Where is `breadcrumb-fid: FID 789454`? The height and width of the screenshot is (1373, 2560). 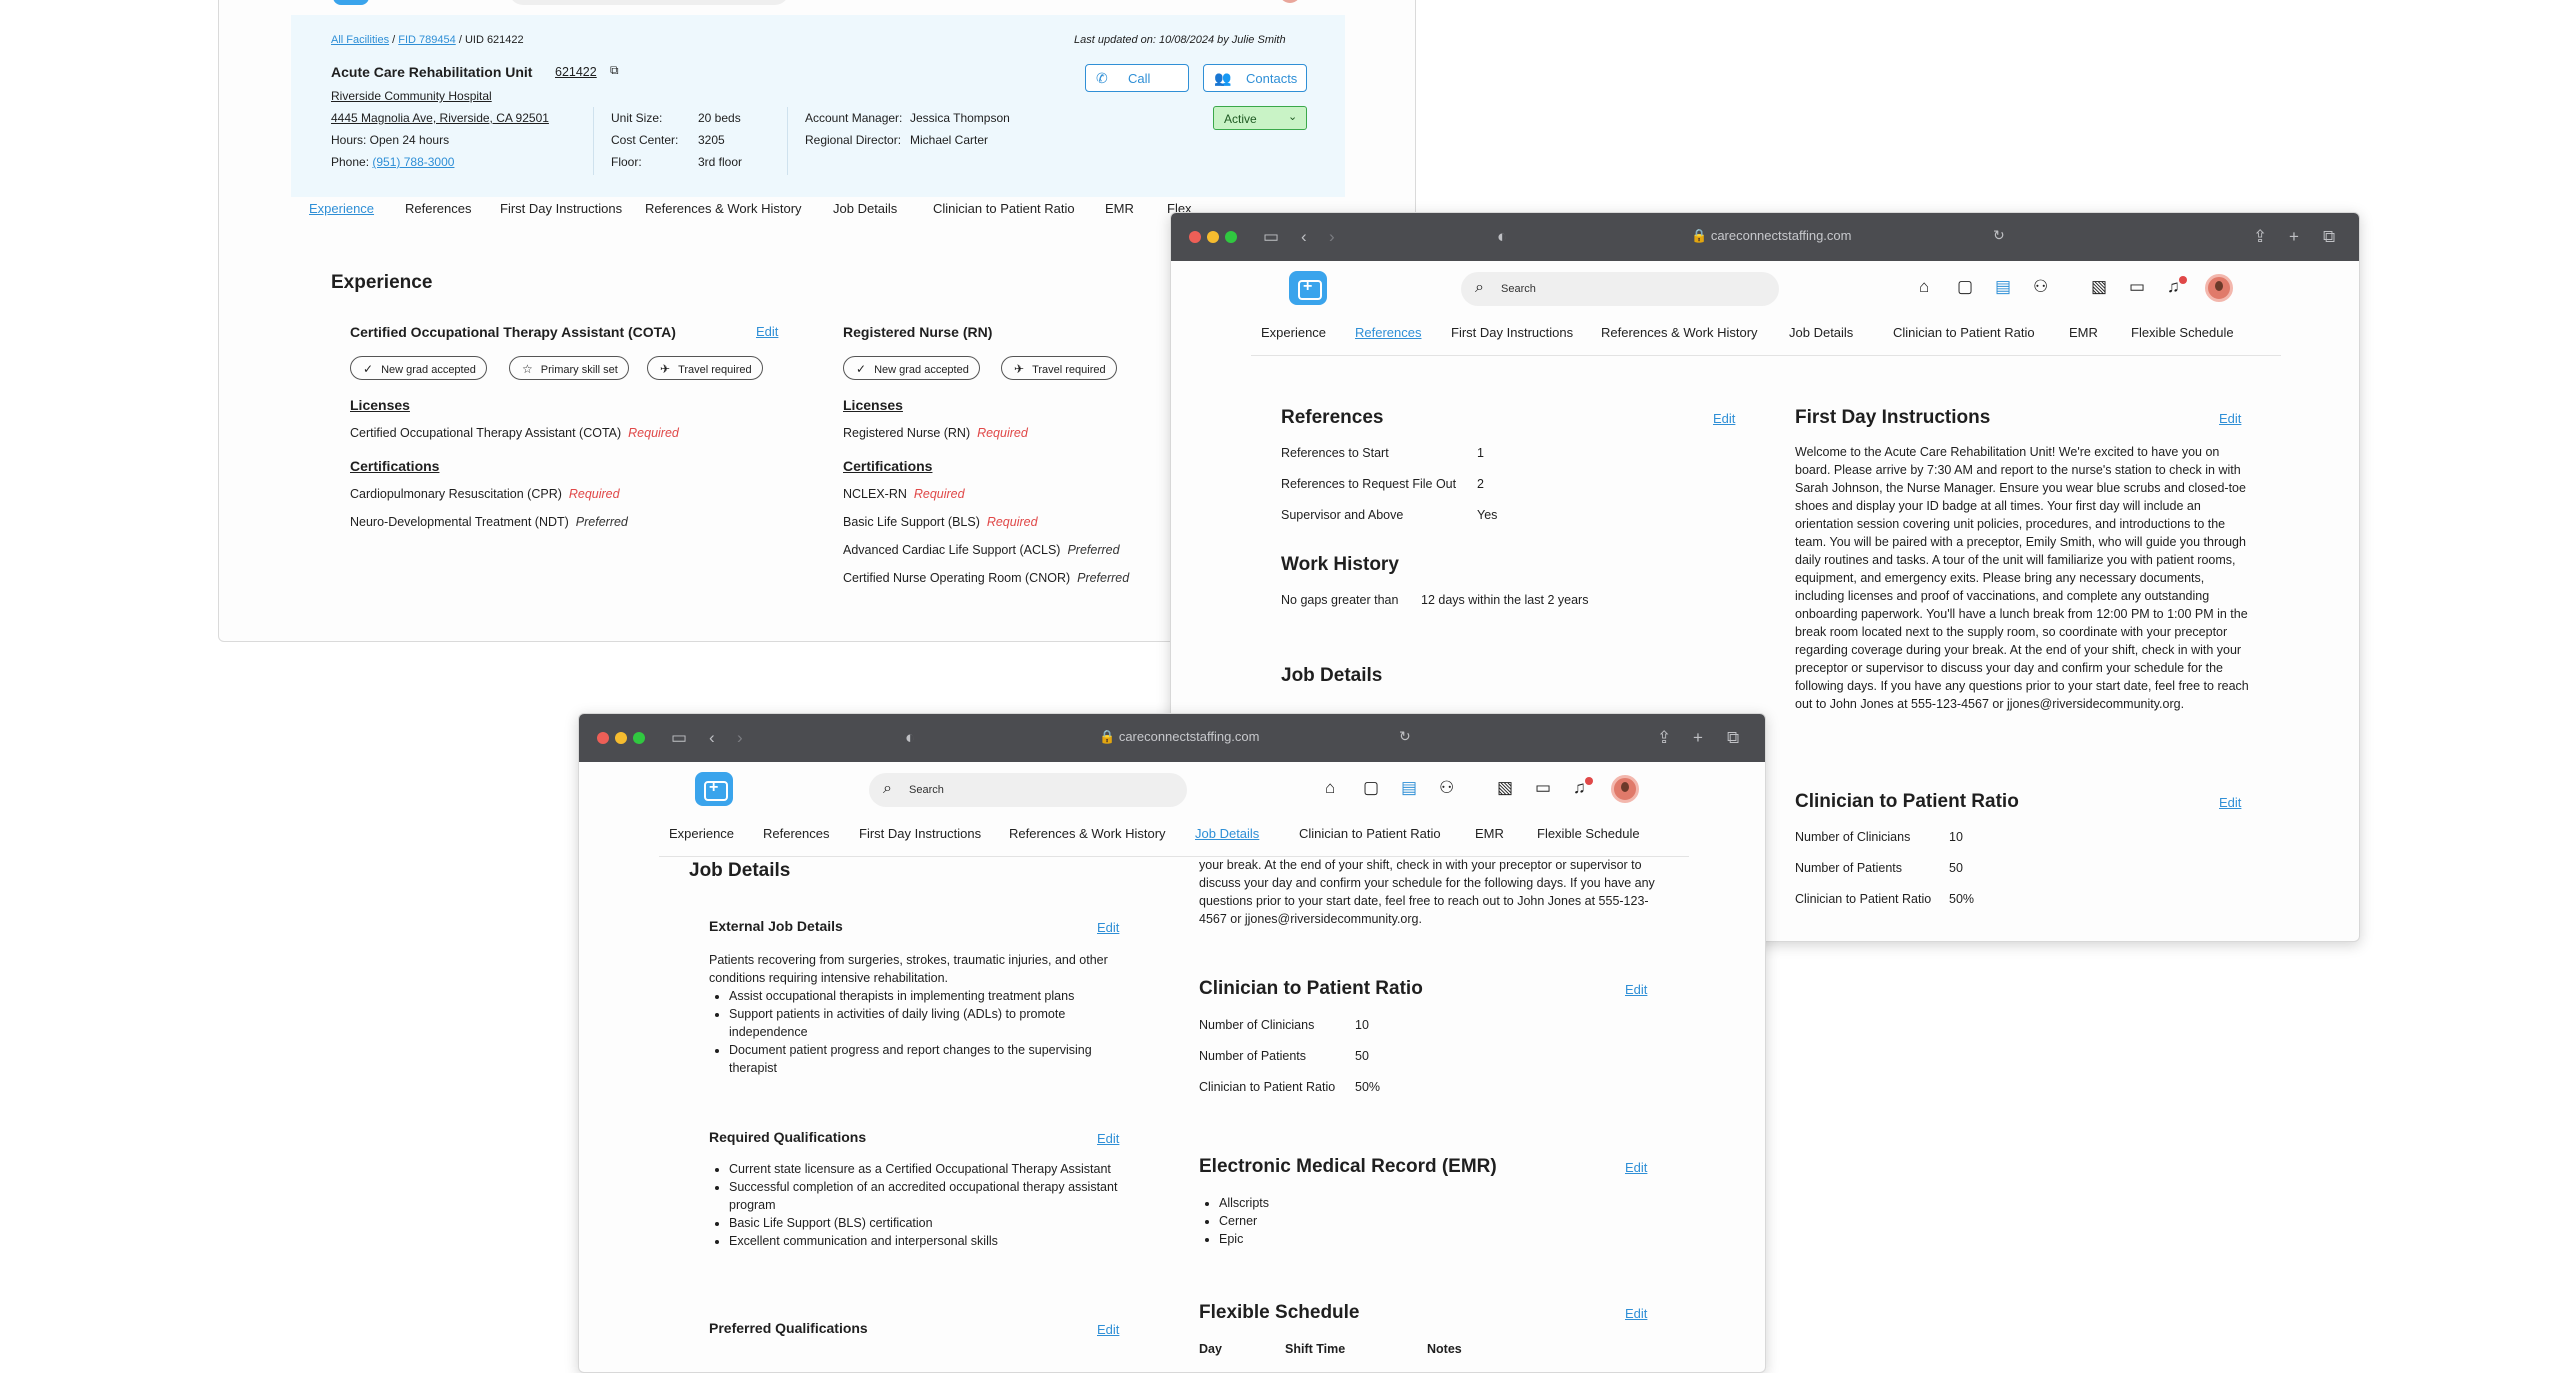
breadcrumb-fid: FID 789454 is located at coordinates (426, 40).